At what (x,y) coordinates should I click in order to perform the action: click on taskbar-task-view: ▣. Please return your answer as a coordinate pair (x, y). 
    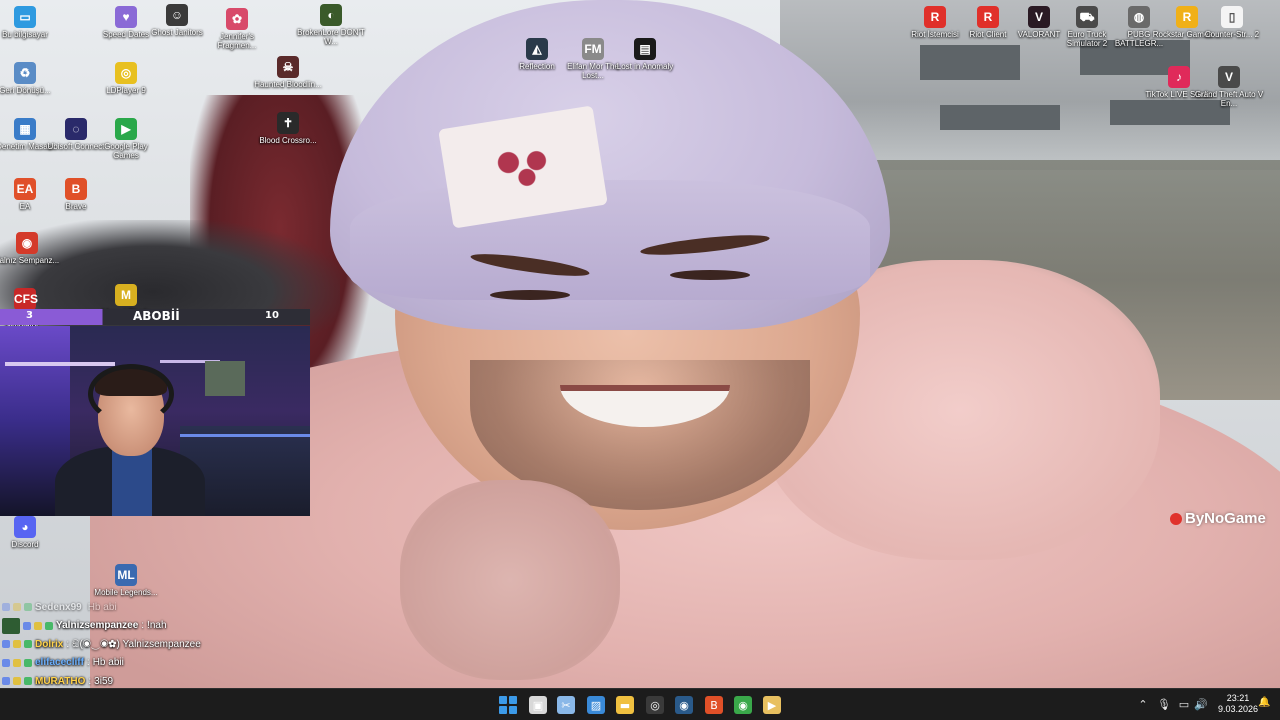
    Looking at the image, I should click on (538, 705).